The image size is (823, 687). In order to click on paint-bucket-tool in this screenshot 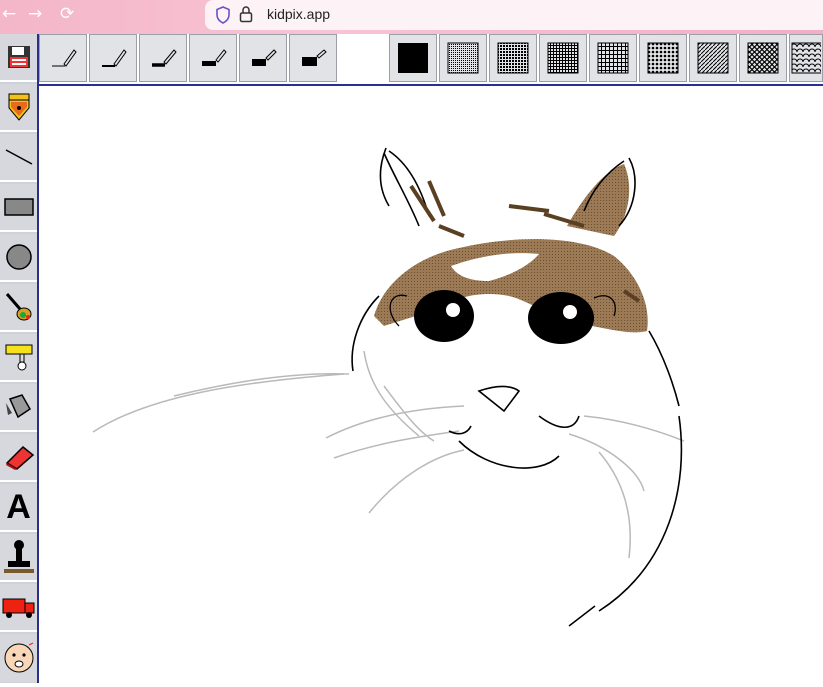, I will do `click(18, 408)`.